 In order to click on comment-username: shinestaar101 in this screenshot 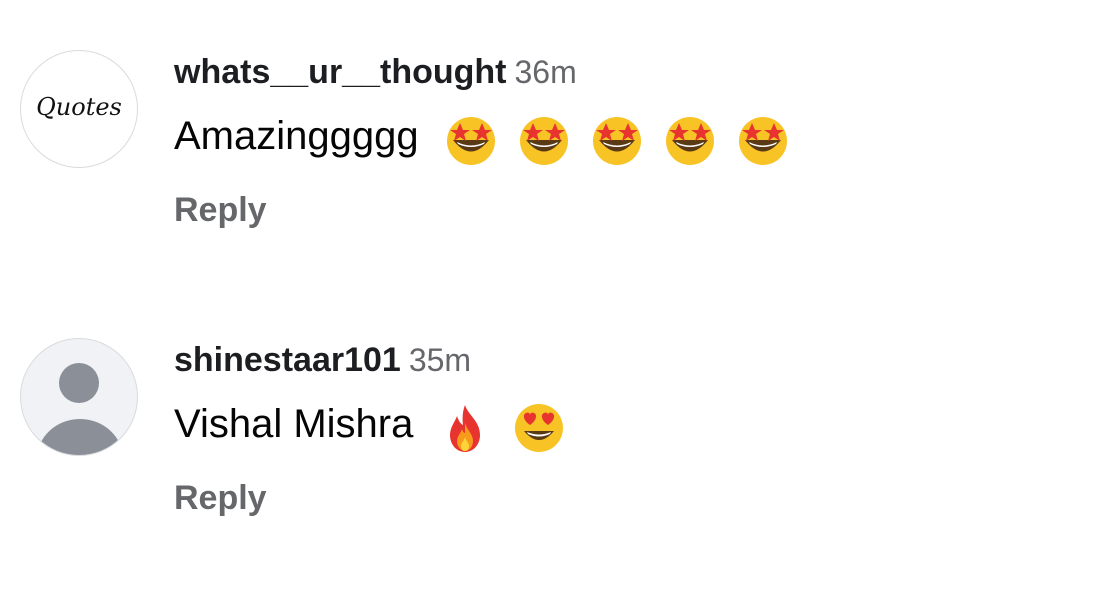, I will do `click(287, 360)`.